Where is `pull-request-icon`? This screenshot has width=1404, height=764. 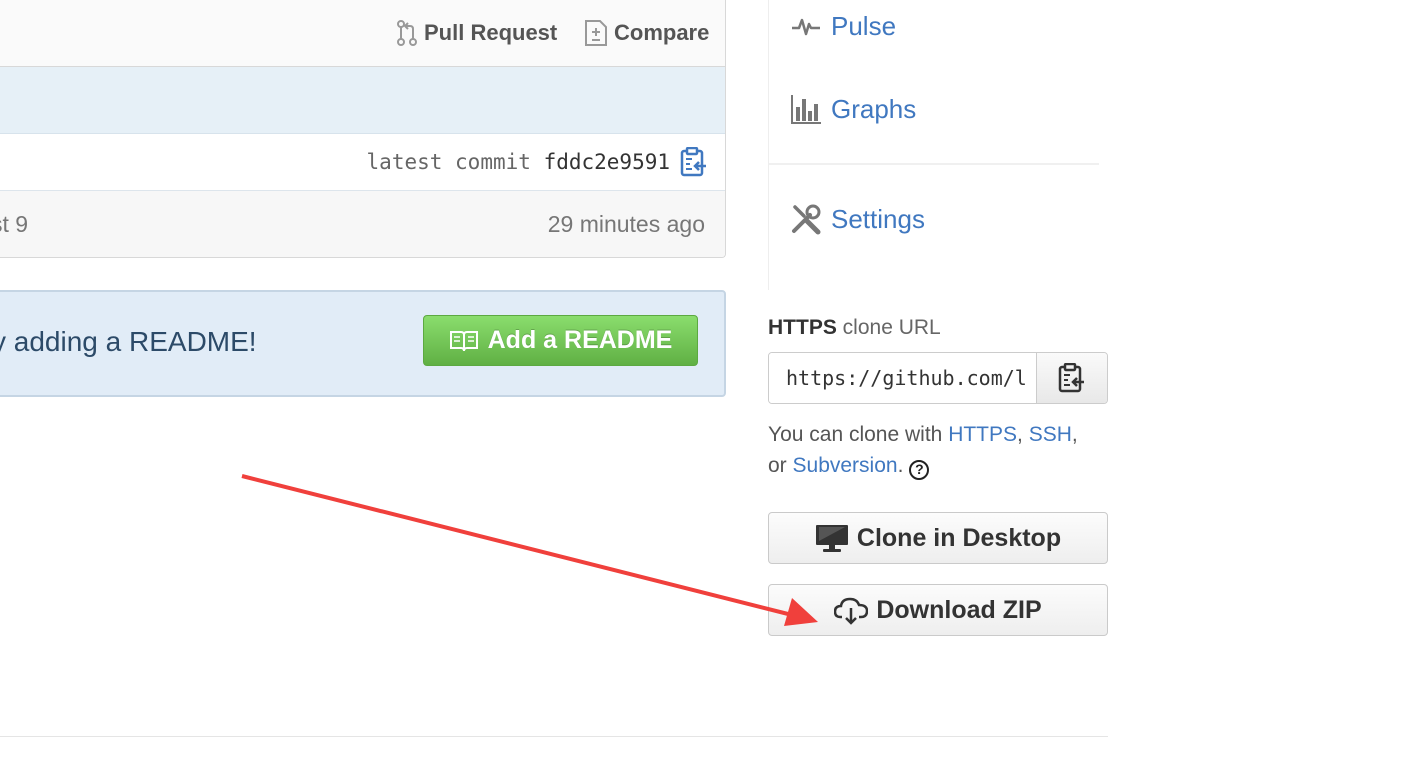 pull-request-icon is located at coordinates (407, 33).